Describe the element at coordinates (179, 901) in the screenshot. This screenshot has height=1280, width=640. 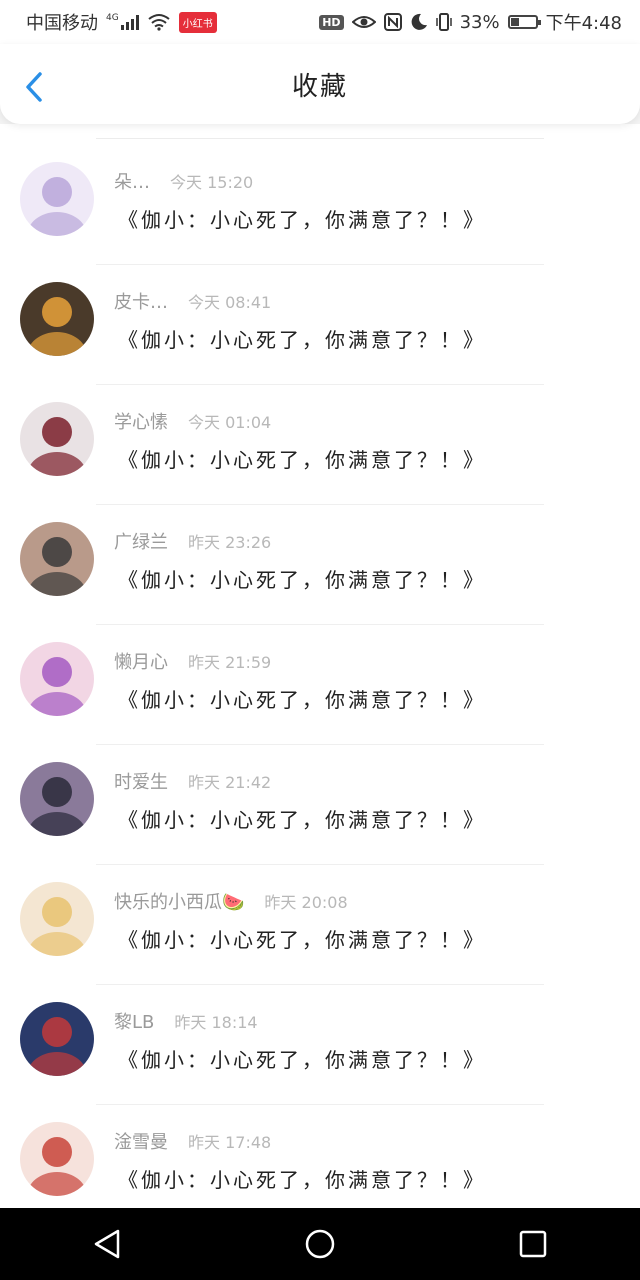
I see `sender-name: 快乐的小西瓜🍉` at that location.